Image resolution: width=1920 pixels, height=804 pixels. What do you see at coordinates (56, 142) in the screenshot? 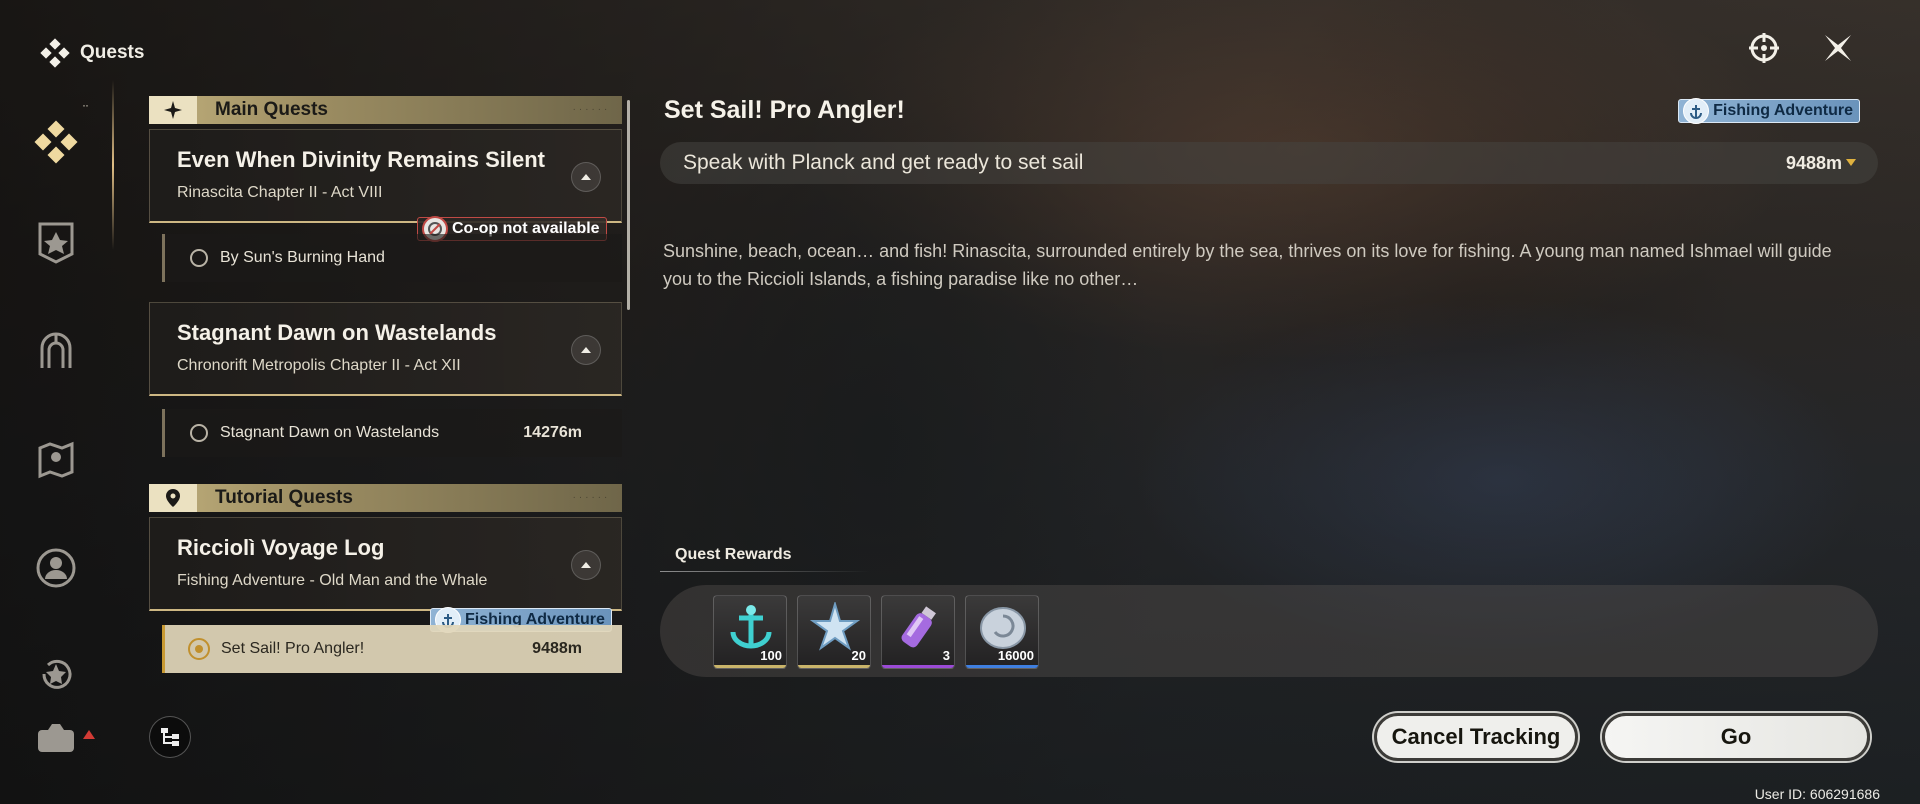
I see `rail-quests-icon` at bounding box center [56, 142].